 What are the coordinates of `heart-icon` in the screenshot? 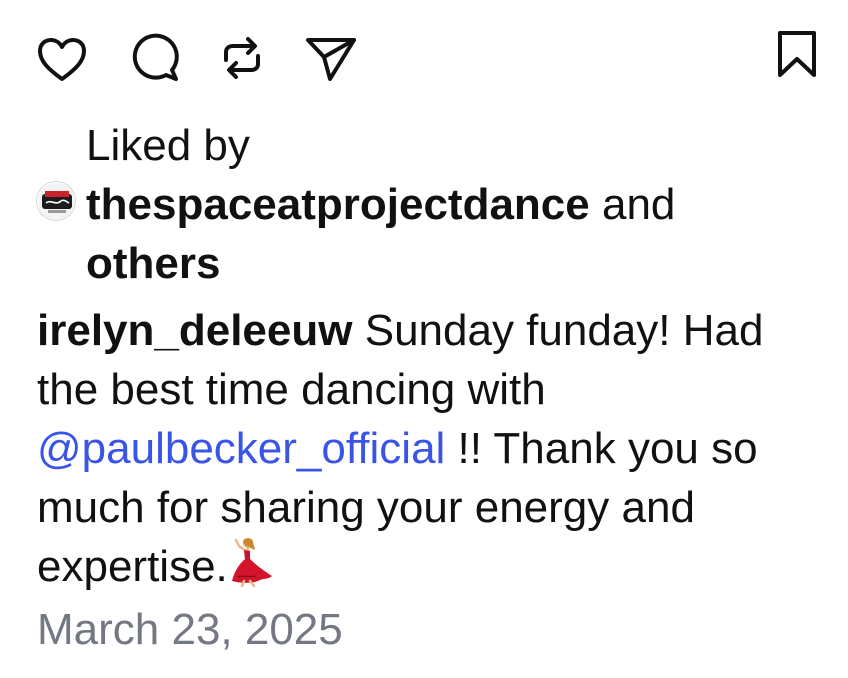 It's located at (62, 60).